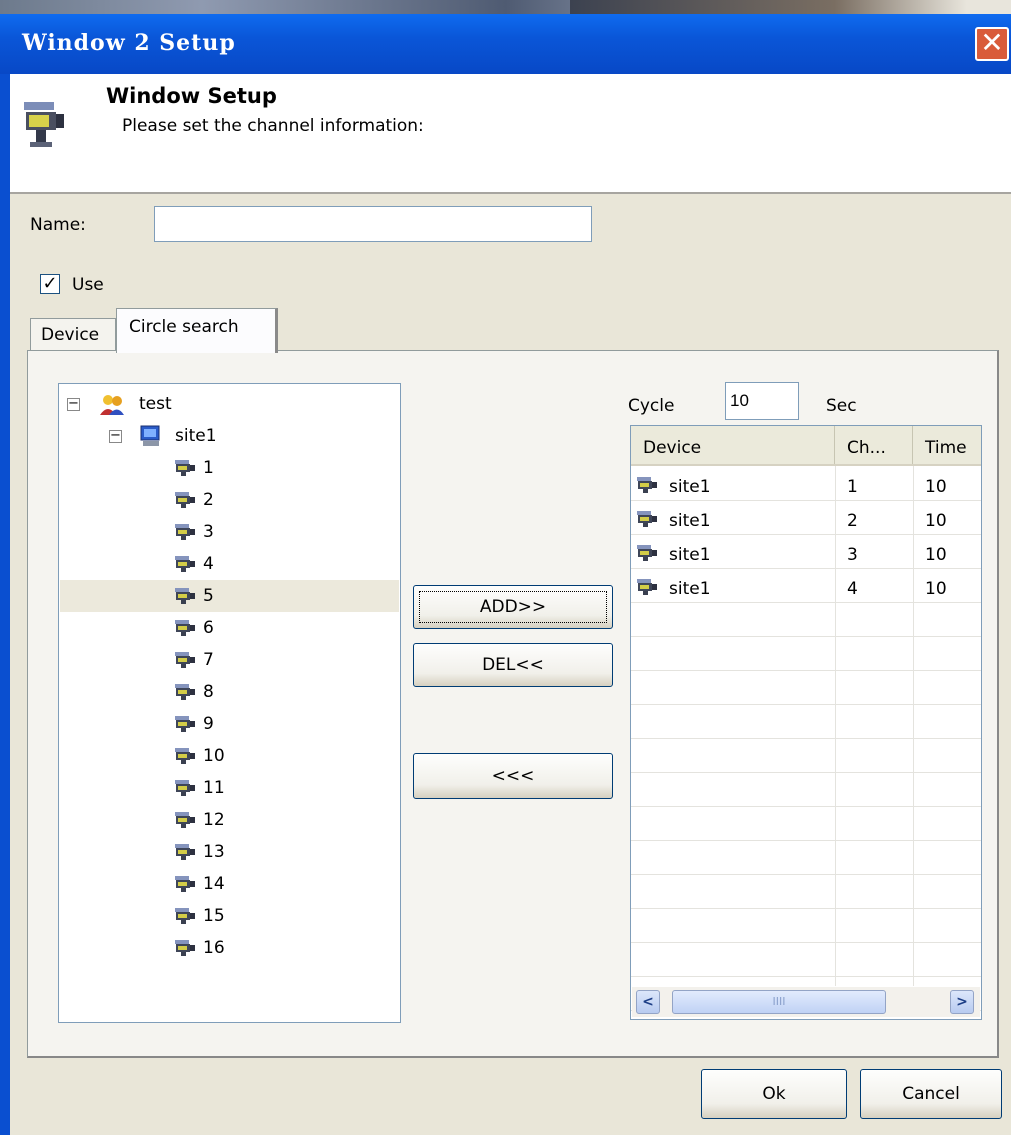 Image resolution: width=1011 pixels, height=1135 pixels. Describe the element at coordinates (214, 756) in the screenshot. I see `tree-node-label: 10` at that location.